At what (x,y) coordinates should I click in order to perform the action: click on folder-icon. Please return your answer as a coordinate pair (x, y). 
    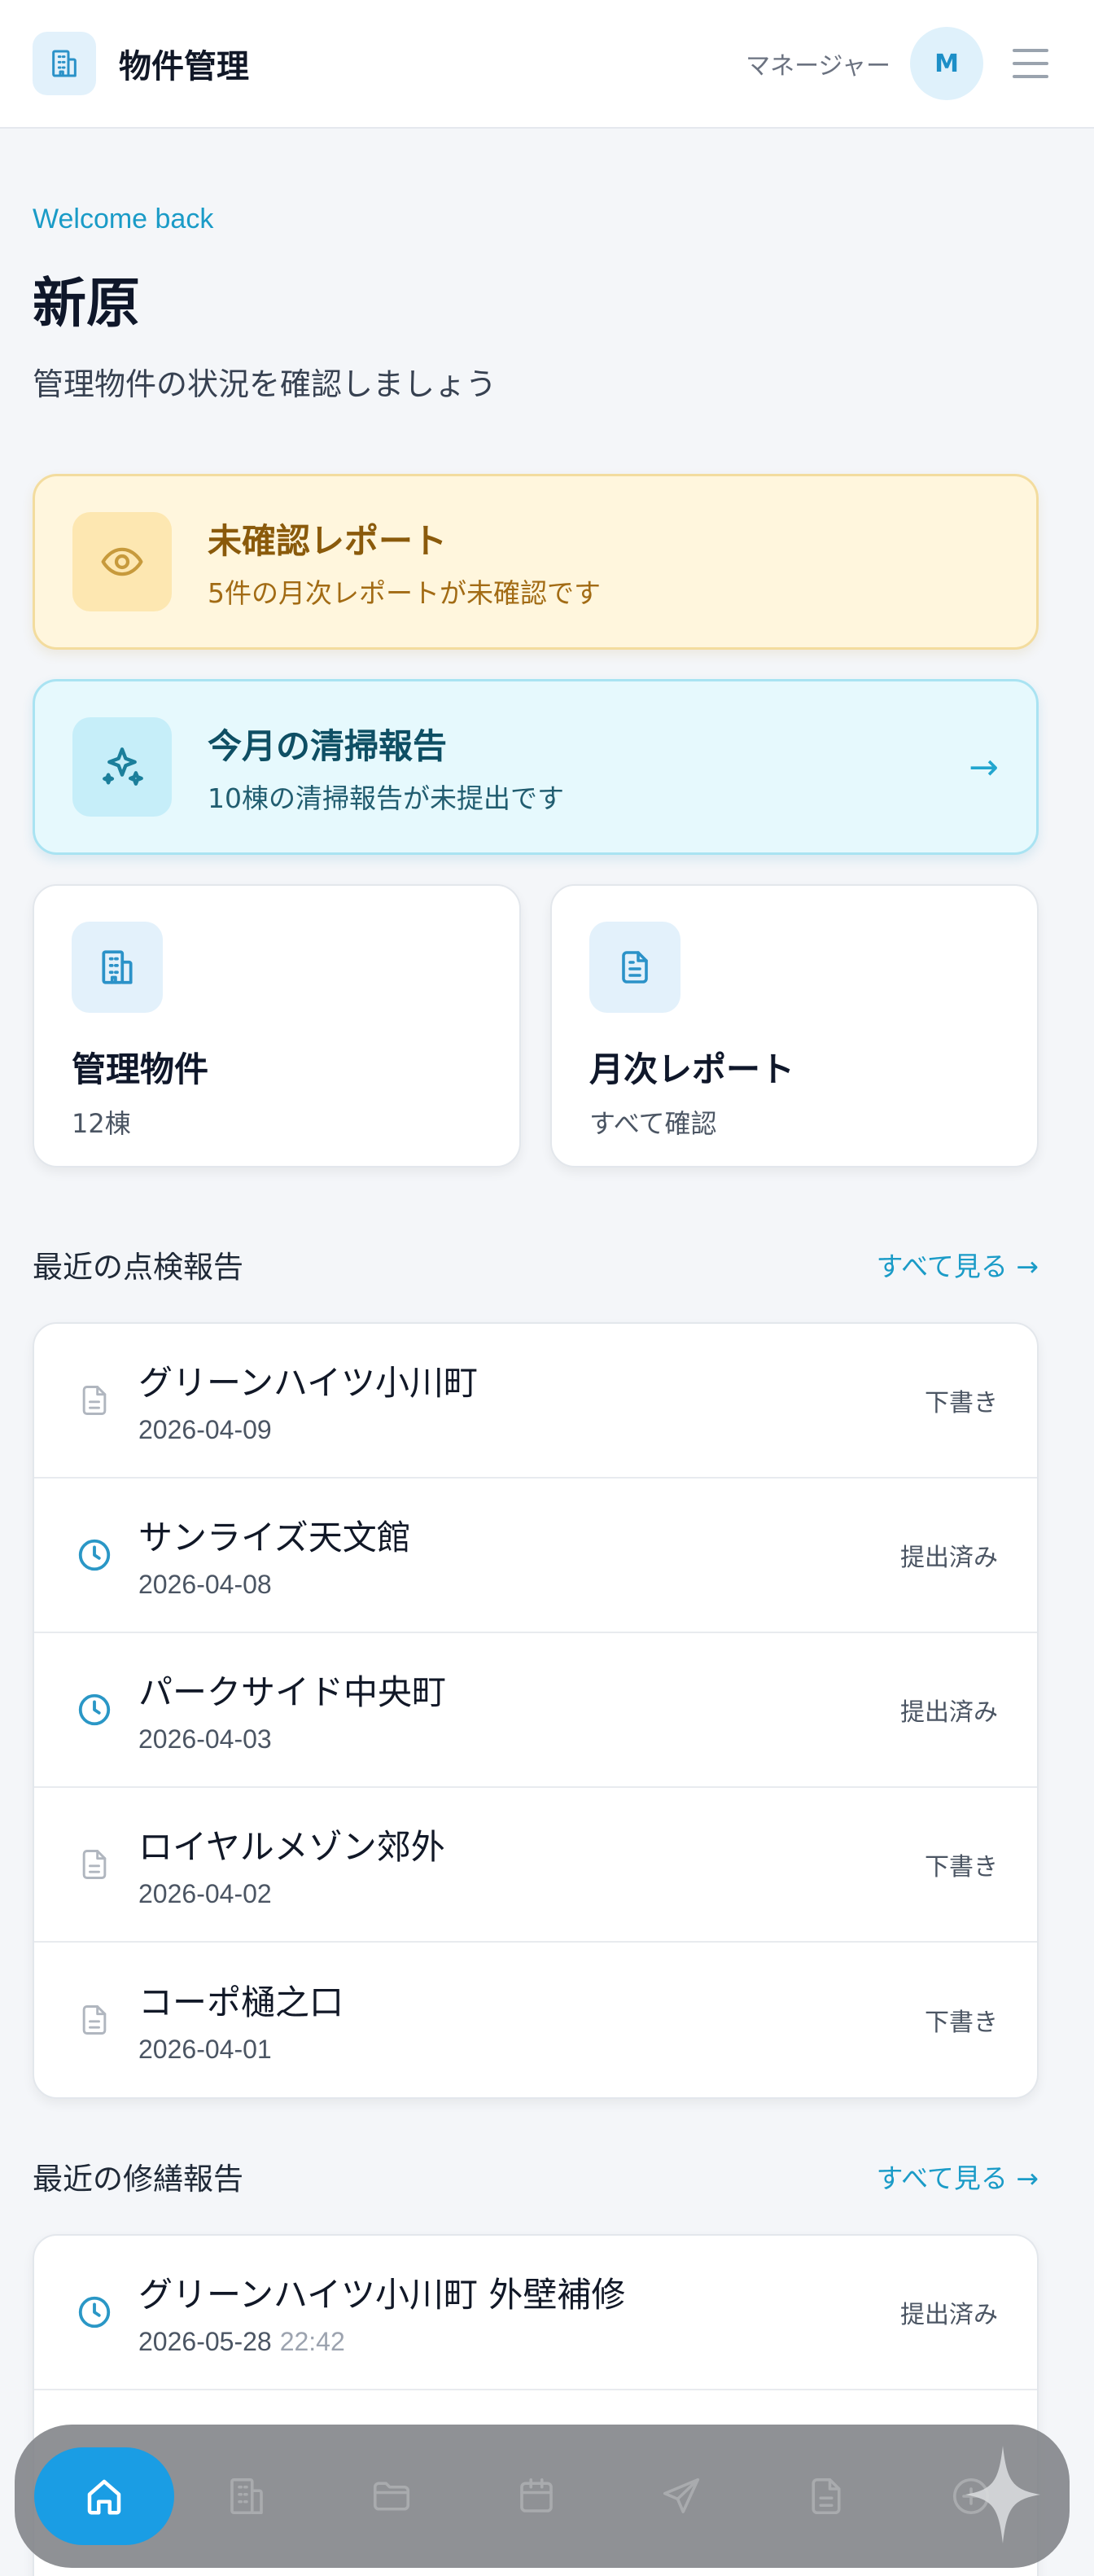
    Looking at the image, I should click on (391, 2496).